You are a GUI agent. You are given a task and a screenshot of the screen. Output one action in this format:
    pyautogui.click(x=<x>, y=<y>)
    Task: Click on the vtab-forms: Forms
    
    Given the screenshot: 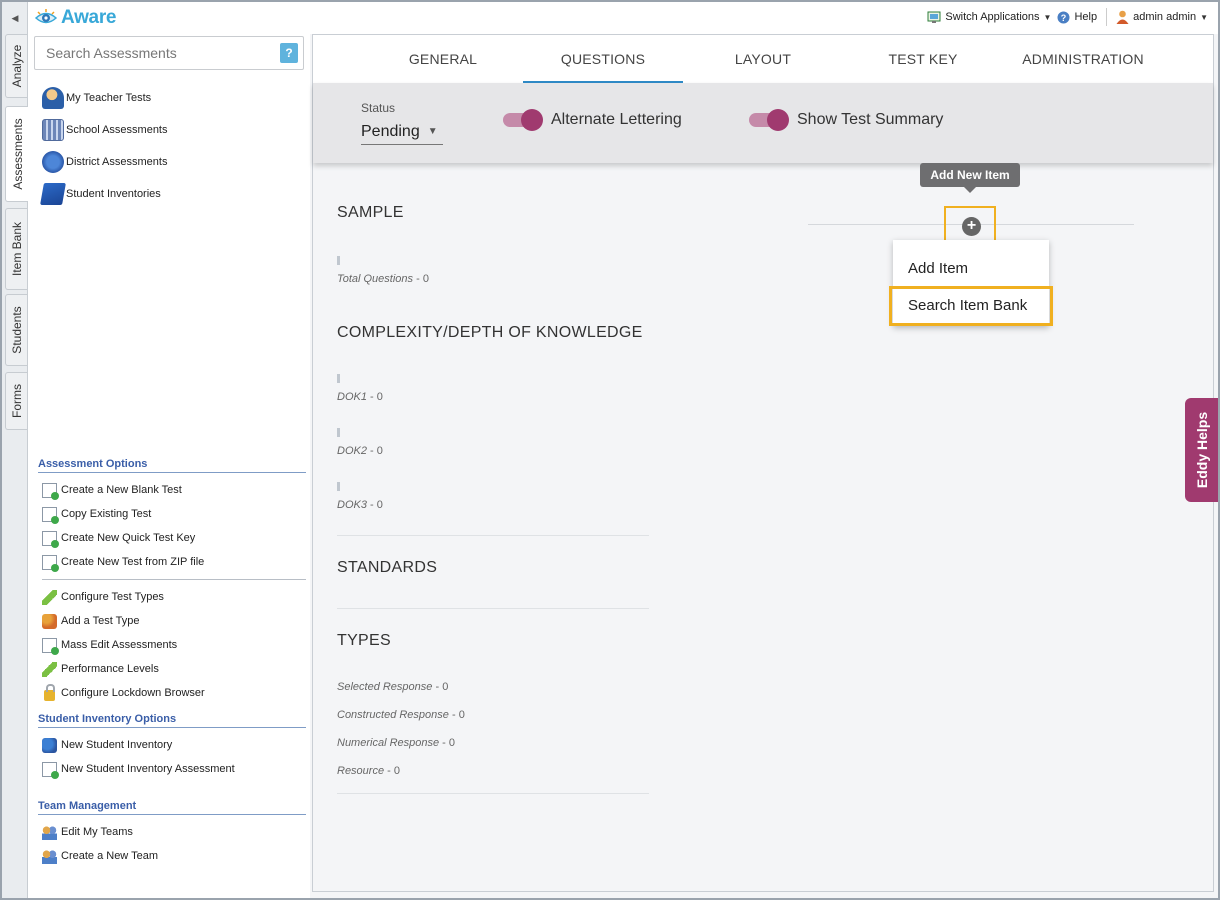 What is the action you would take?
    pyautogui.click(x=16, y=401)
    